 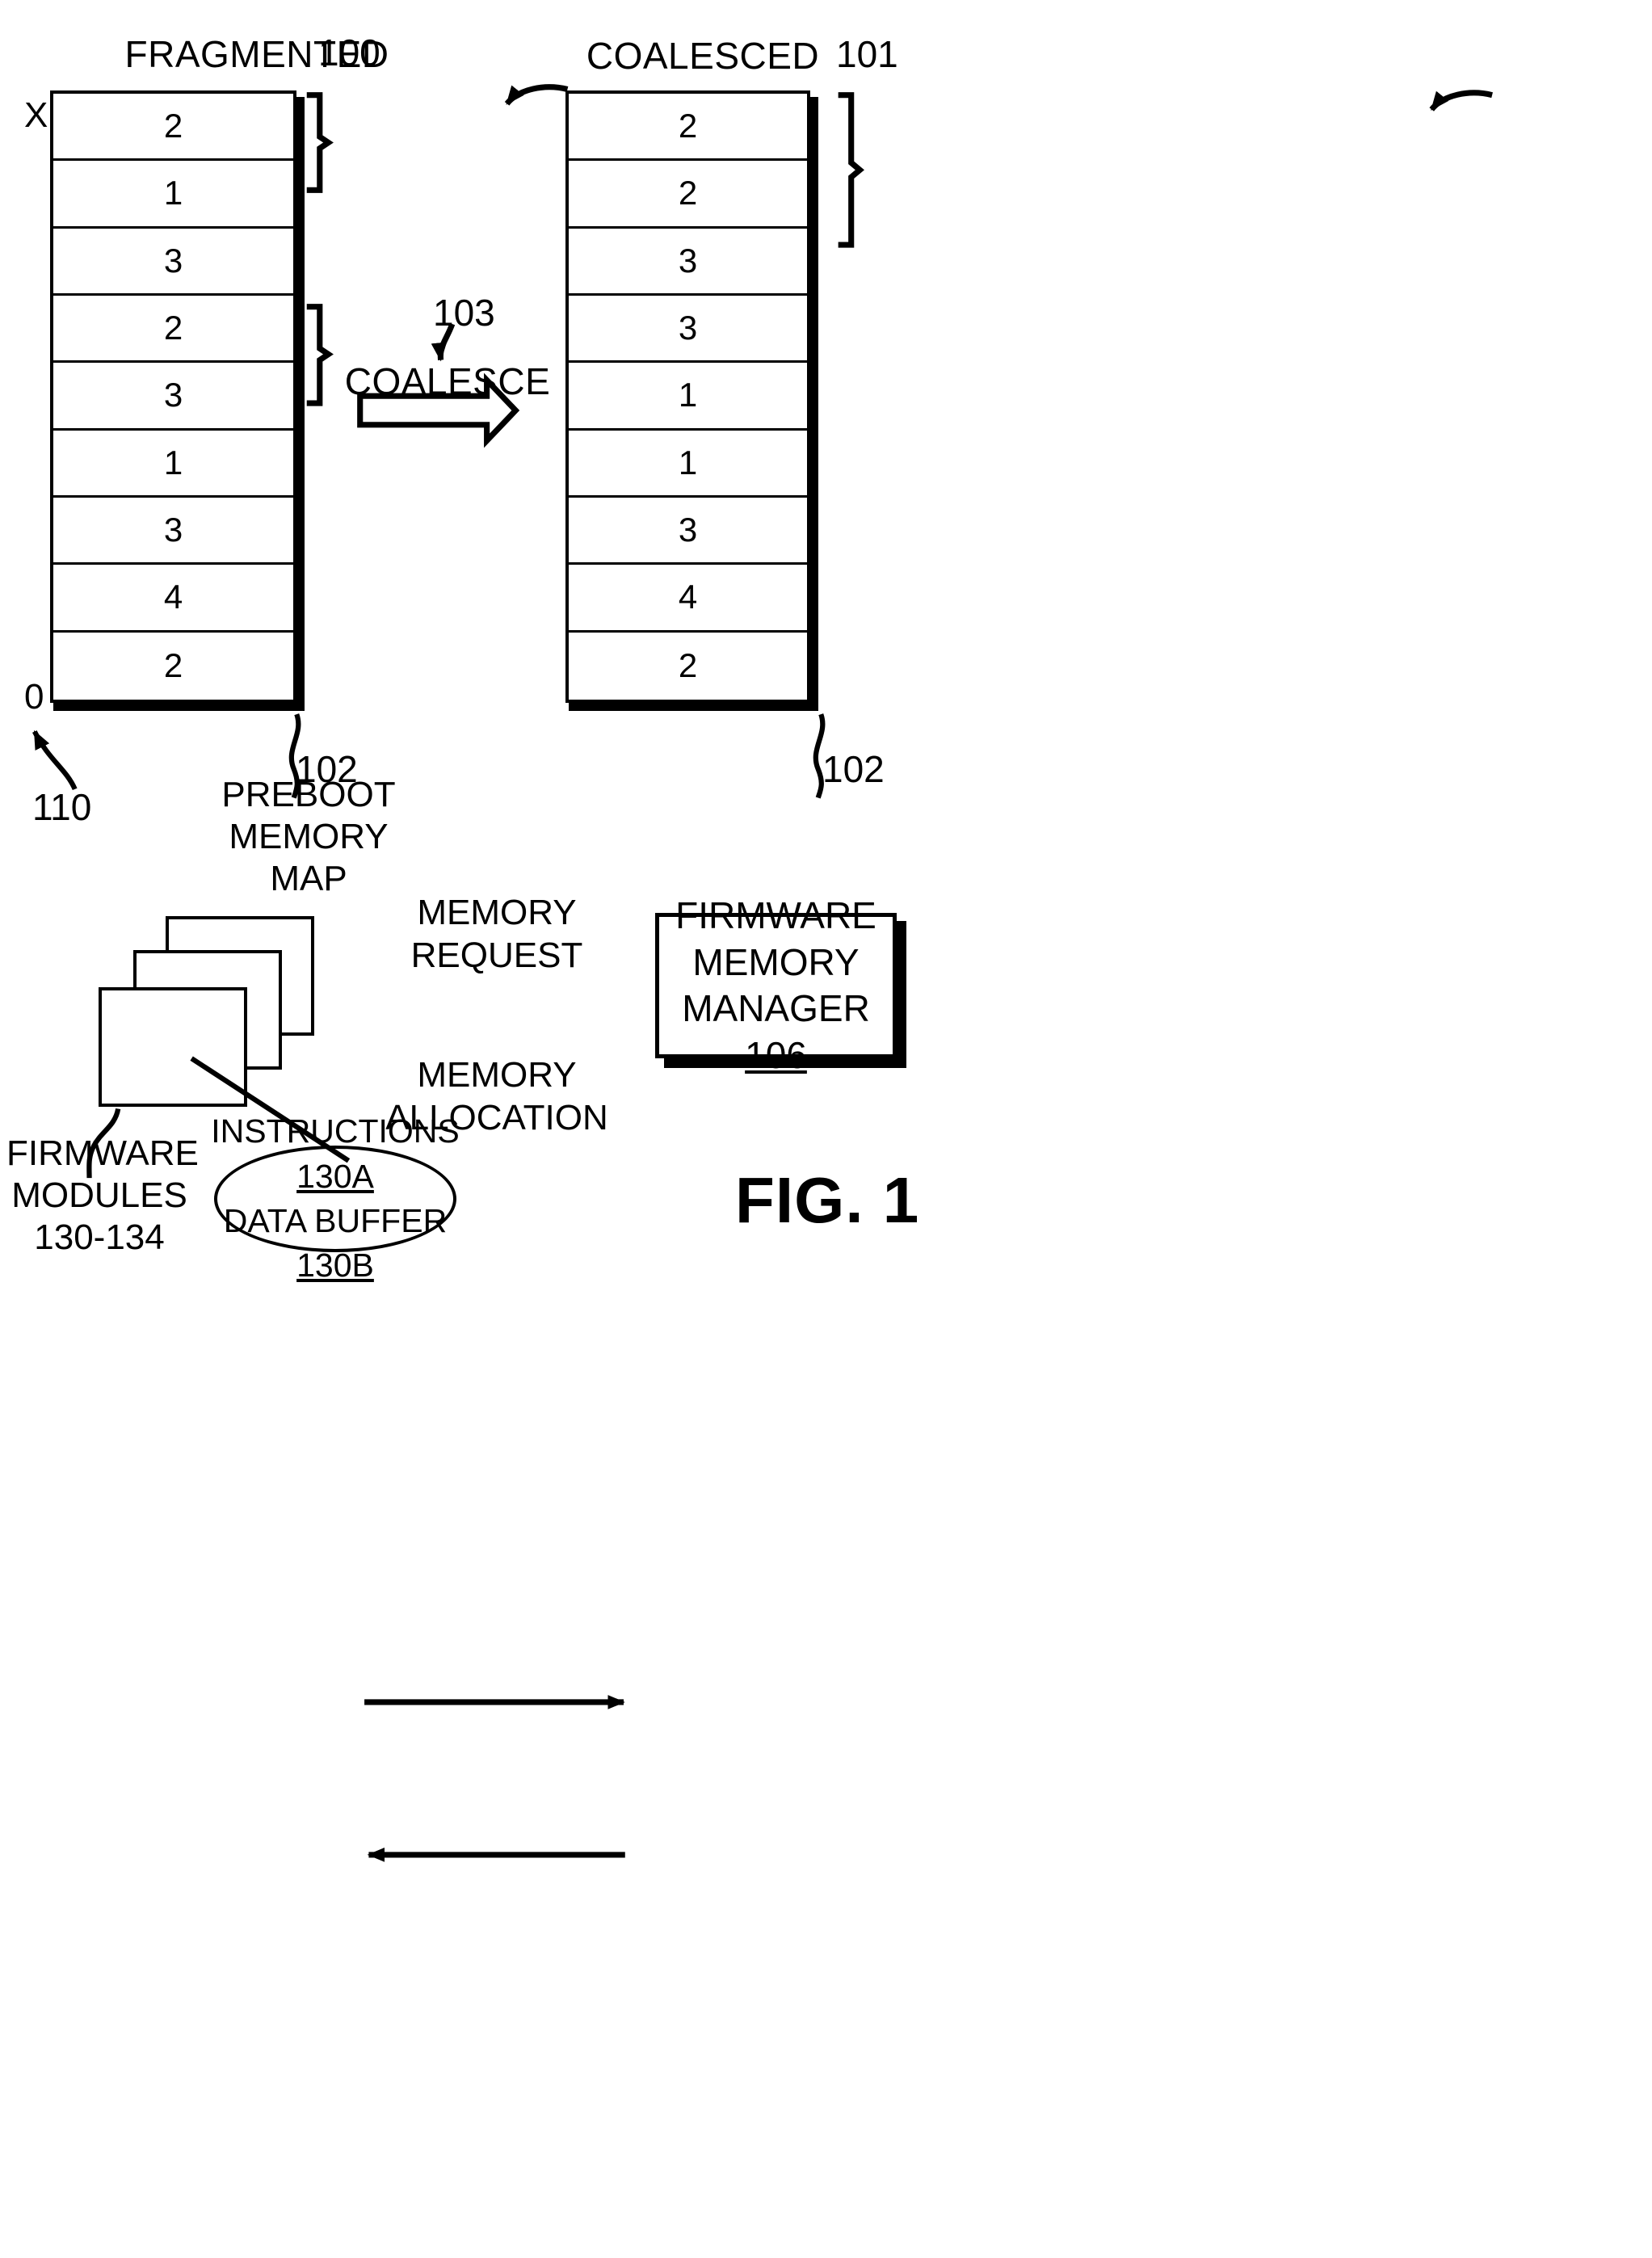 I want to click on callout-data-buffer-ref: 130B, so click(x=335, y=1266).